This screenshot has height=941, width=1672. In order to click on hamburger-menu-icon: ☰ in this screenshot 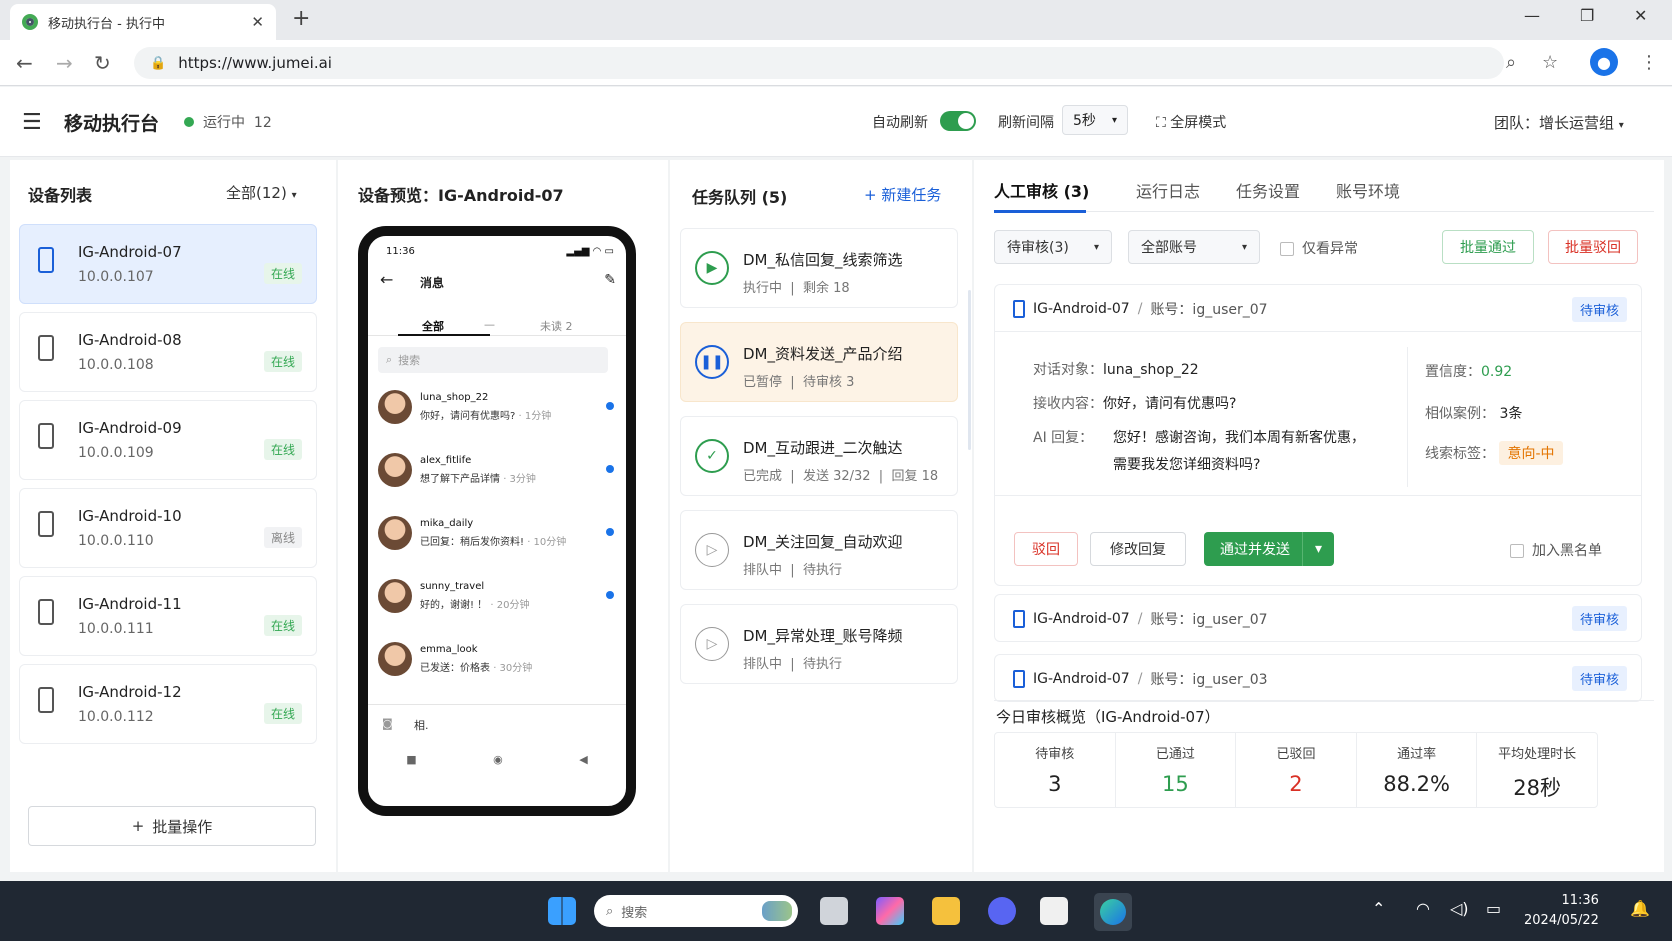, I will do `click(32, 122)`.